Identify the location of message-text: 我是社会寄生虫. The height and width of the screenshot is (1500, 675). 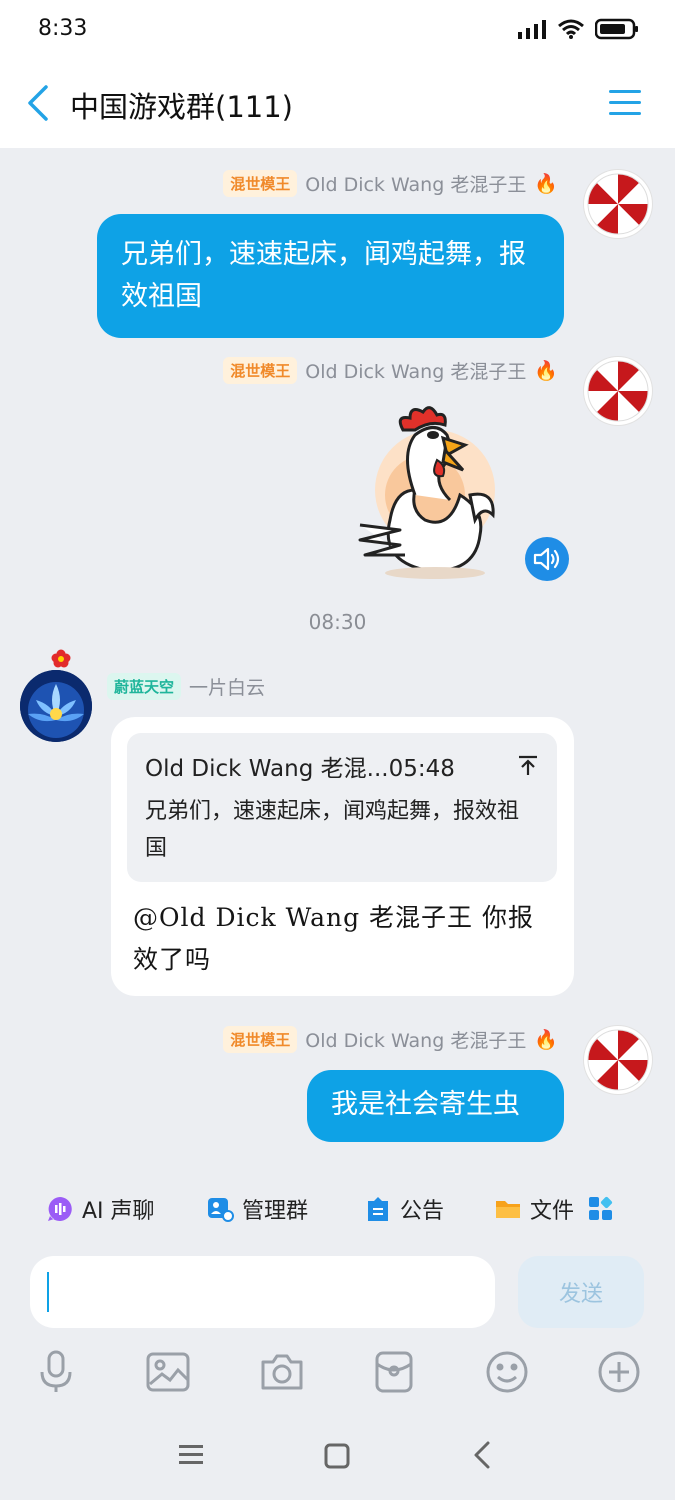
(425, 1104).